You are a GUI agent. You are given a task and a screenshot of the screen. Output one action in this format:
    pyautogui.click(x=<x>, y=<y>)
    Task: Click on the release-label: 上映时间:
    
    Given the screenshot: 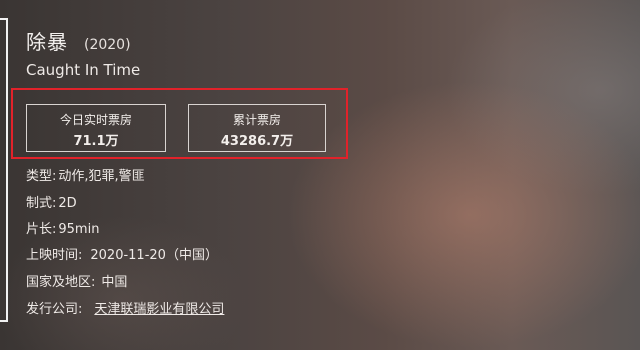 What is the action you would take?
    pyautogui.click(x=54, y=255)
    